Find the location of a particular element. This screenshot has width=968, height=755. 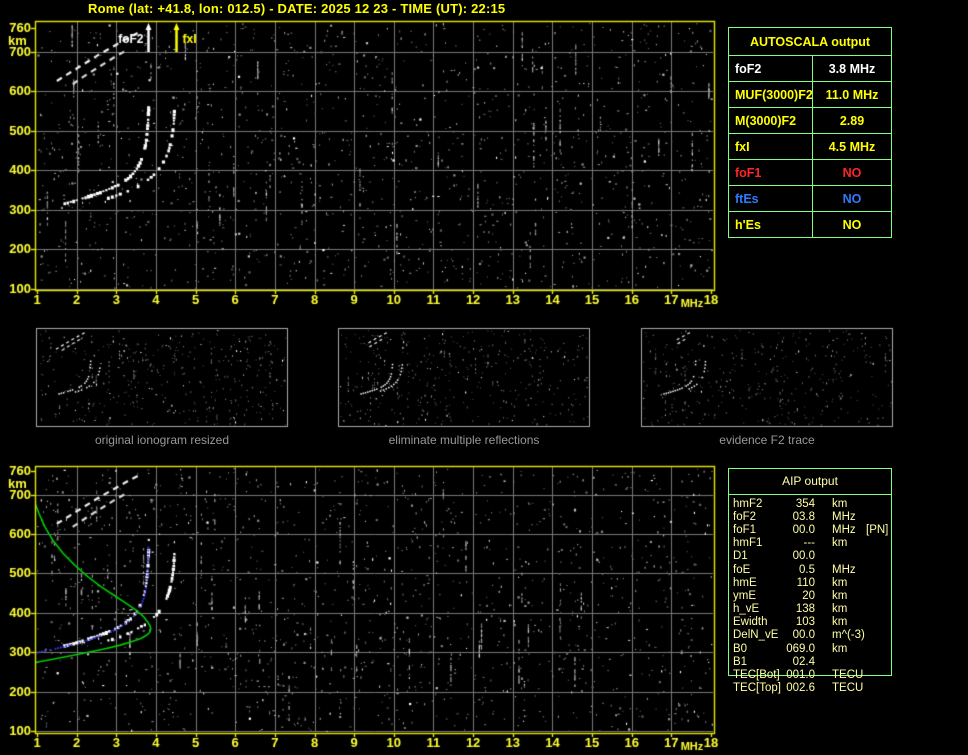

aip-unit: m^(-3) is located at coordinates (848, 635).